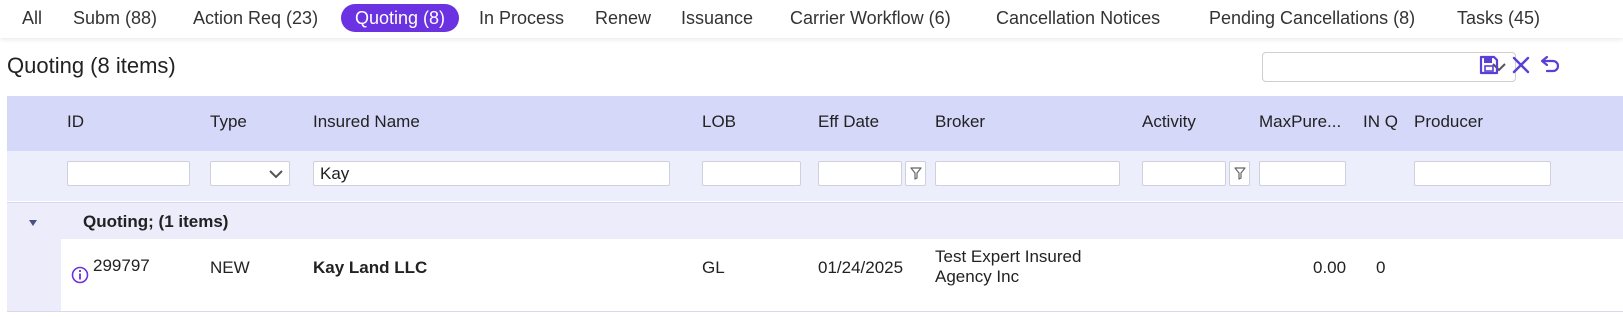 The width and height of the screenshot is (1623, 318). I want to click on filter-producer-input, so click(1482, 173).